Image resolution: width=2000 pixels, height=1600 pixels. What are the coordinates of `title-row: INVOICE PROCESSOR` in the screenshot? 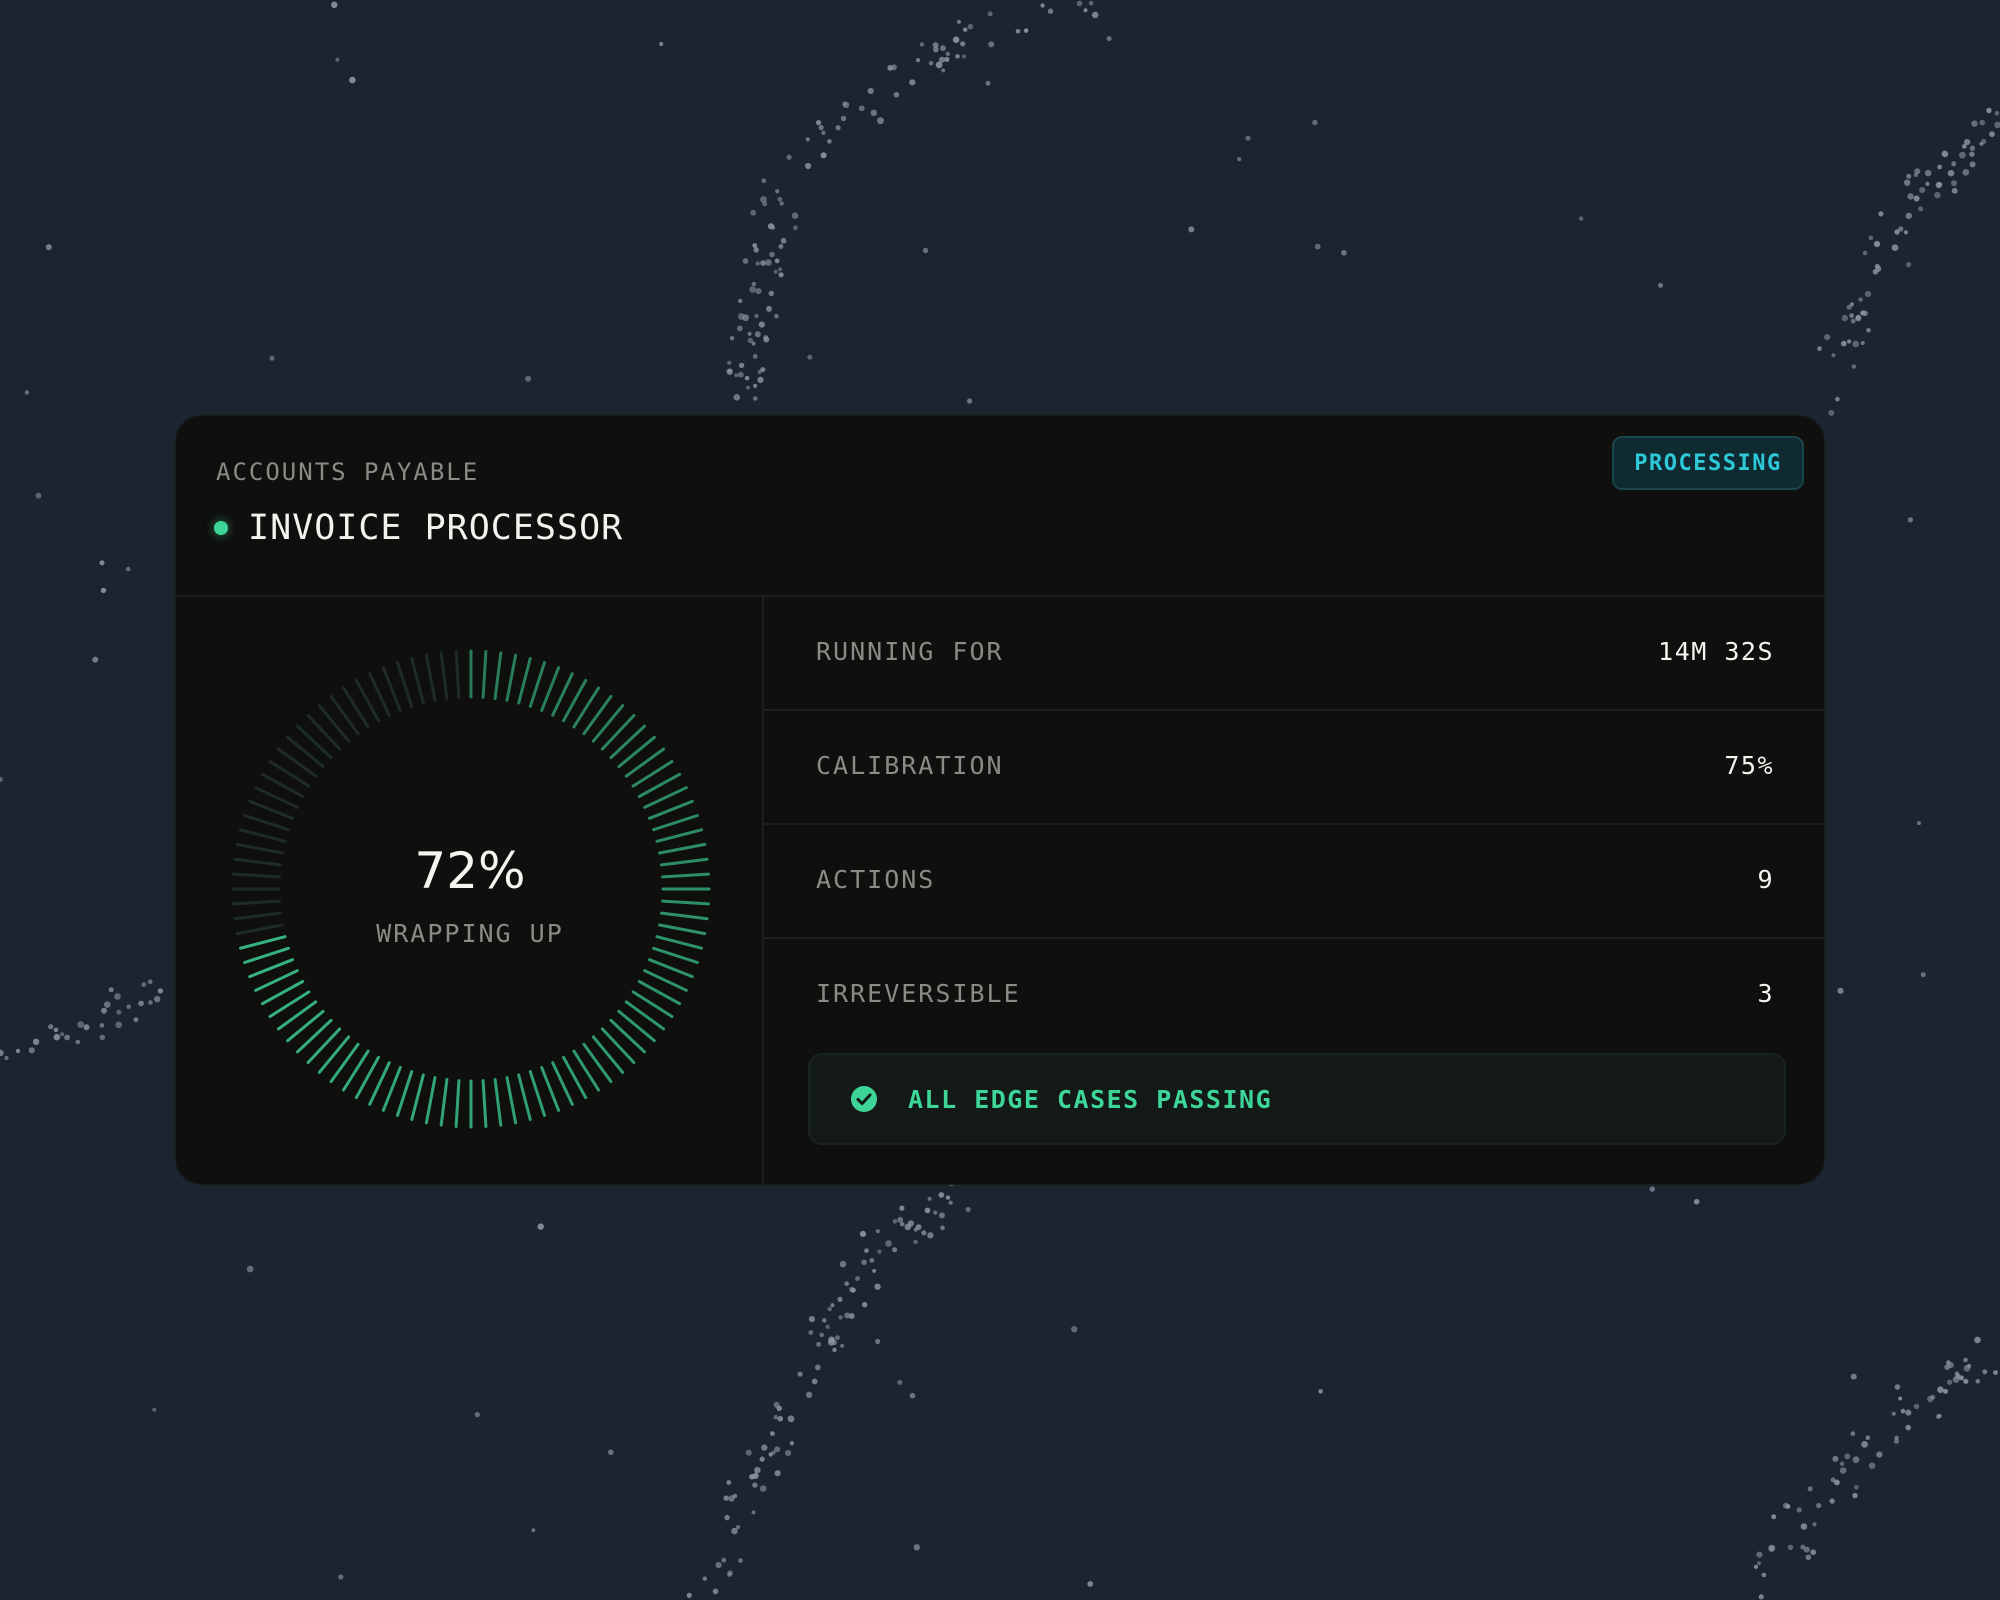 It's located at (418, 528).